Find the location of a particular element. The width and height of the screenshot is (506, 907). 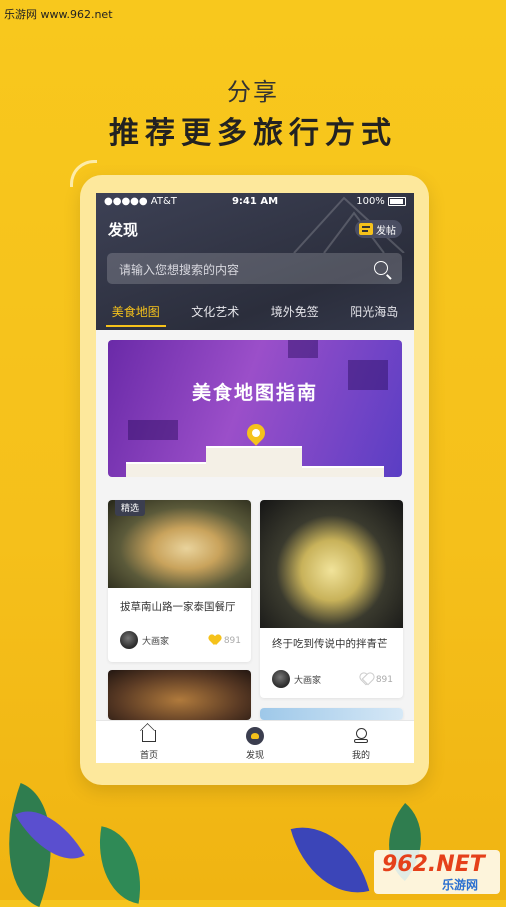

post-button: 发帖 is located at coordinates (378, 229).